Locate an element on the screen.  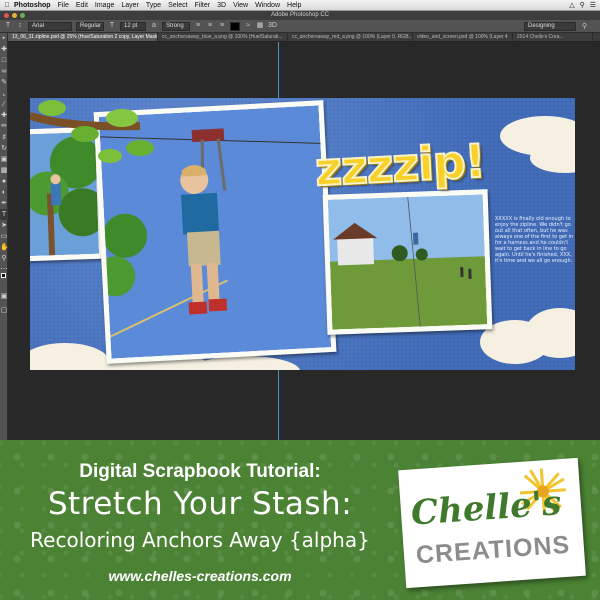
antialias-select: Strong is located at coordinates (176, 26).